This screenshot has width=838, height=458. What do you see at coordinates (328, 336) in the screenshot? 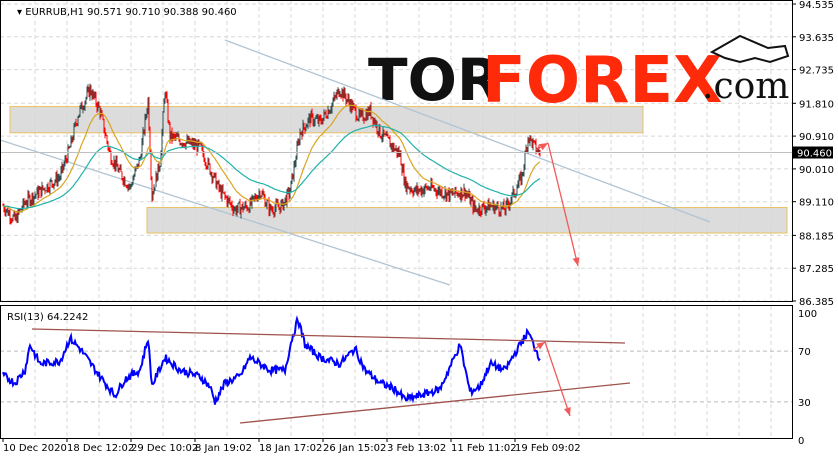
I see `rsi-resistance-line` at bounding box center [328, 336].